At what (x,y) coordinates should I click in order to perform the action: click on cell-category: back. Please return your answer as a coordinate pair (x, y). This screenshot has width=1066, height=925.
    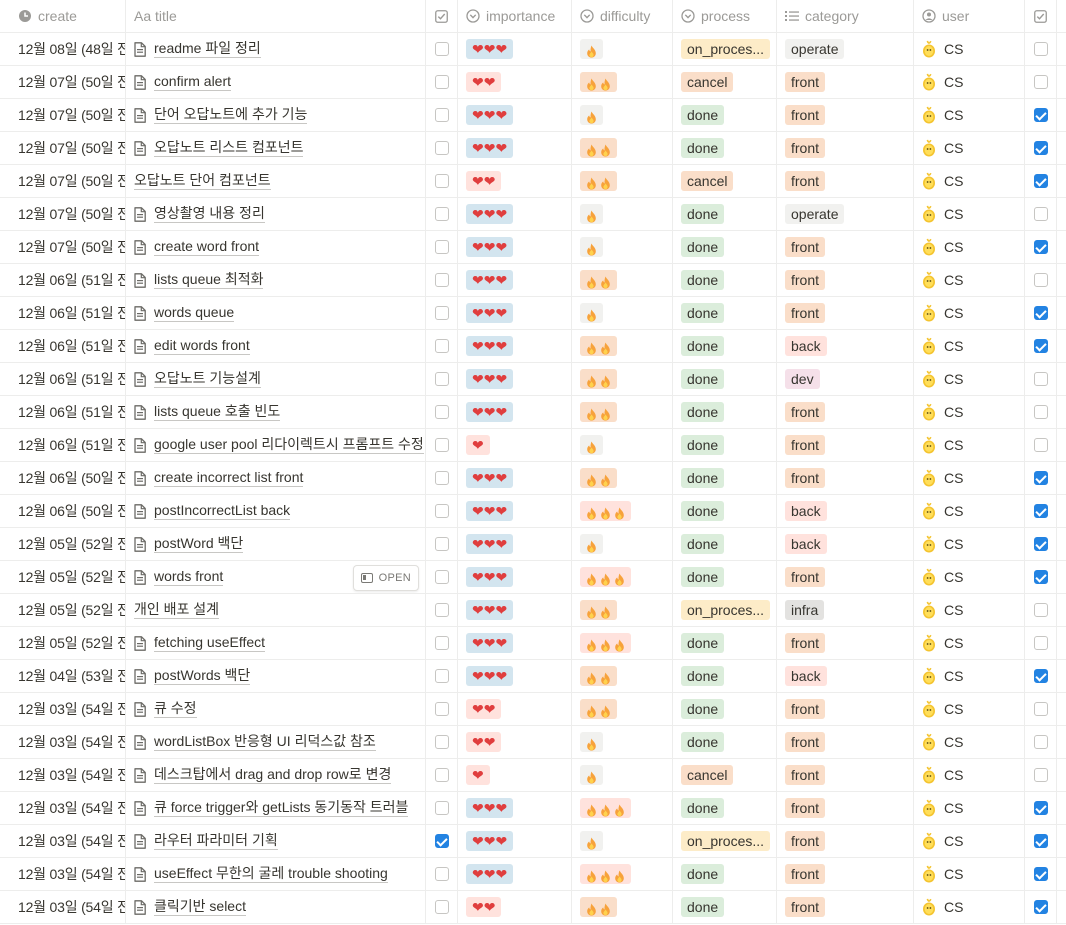
    Looking at the image, I should click on (845, 346).